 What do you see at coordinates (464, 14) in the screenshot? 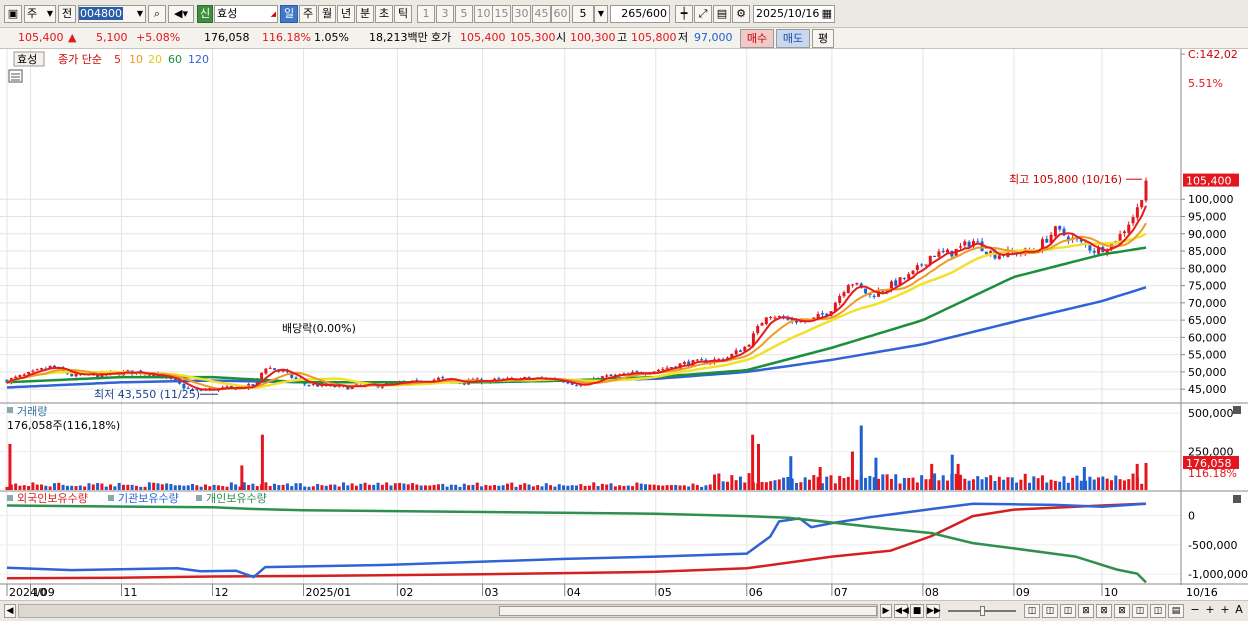
I see `interval-button-2: 5` at bounding box center [464, 14].